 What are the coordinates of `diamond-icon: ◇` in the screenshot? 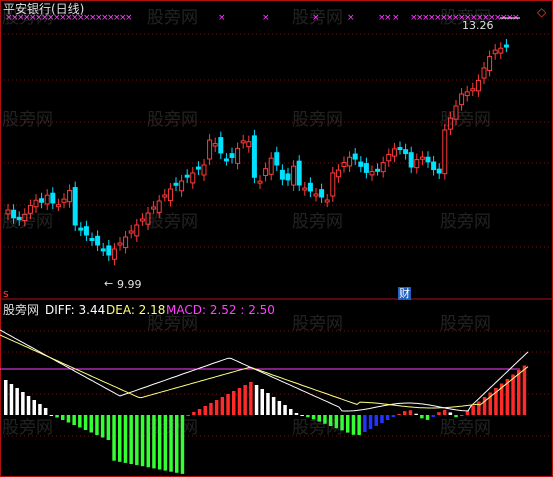 It's located at (541, 12).